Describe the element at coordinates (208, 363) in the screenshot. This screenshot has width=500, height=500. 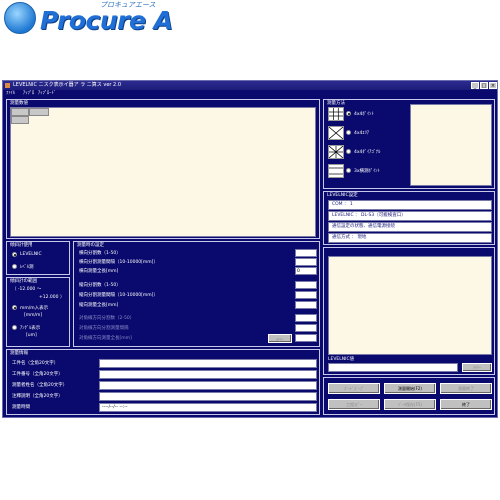
I see `project-name-input` at that location.